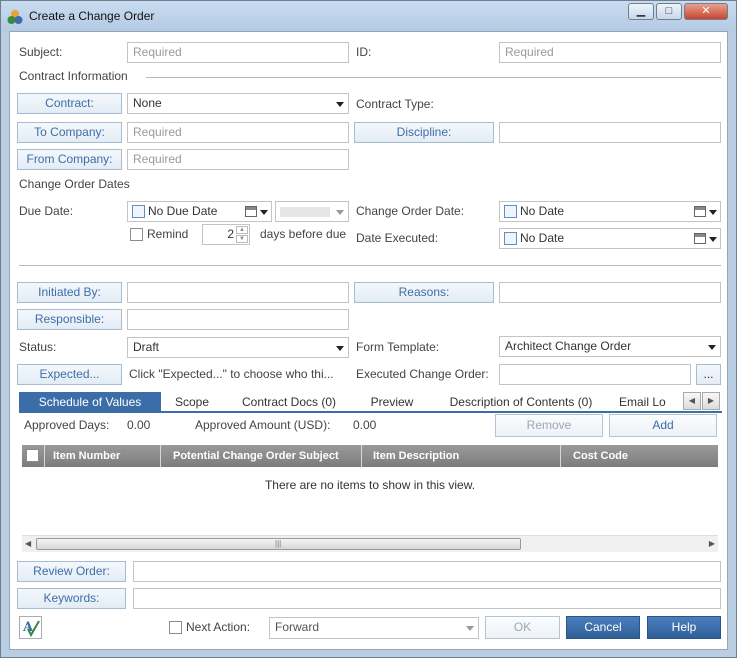 Image resolution: width=737 pixels, height=658 pixels. I want to click on tab-preview: Preview, so click(392, 402).